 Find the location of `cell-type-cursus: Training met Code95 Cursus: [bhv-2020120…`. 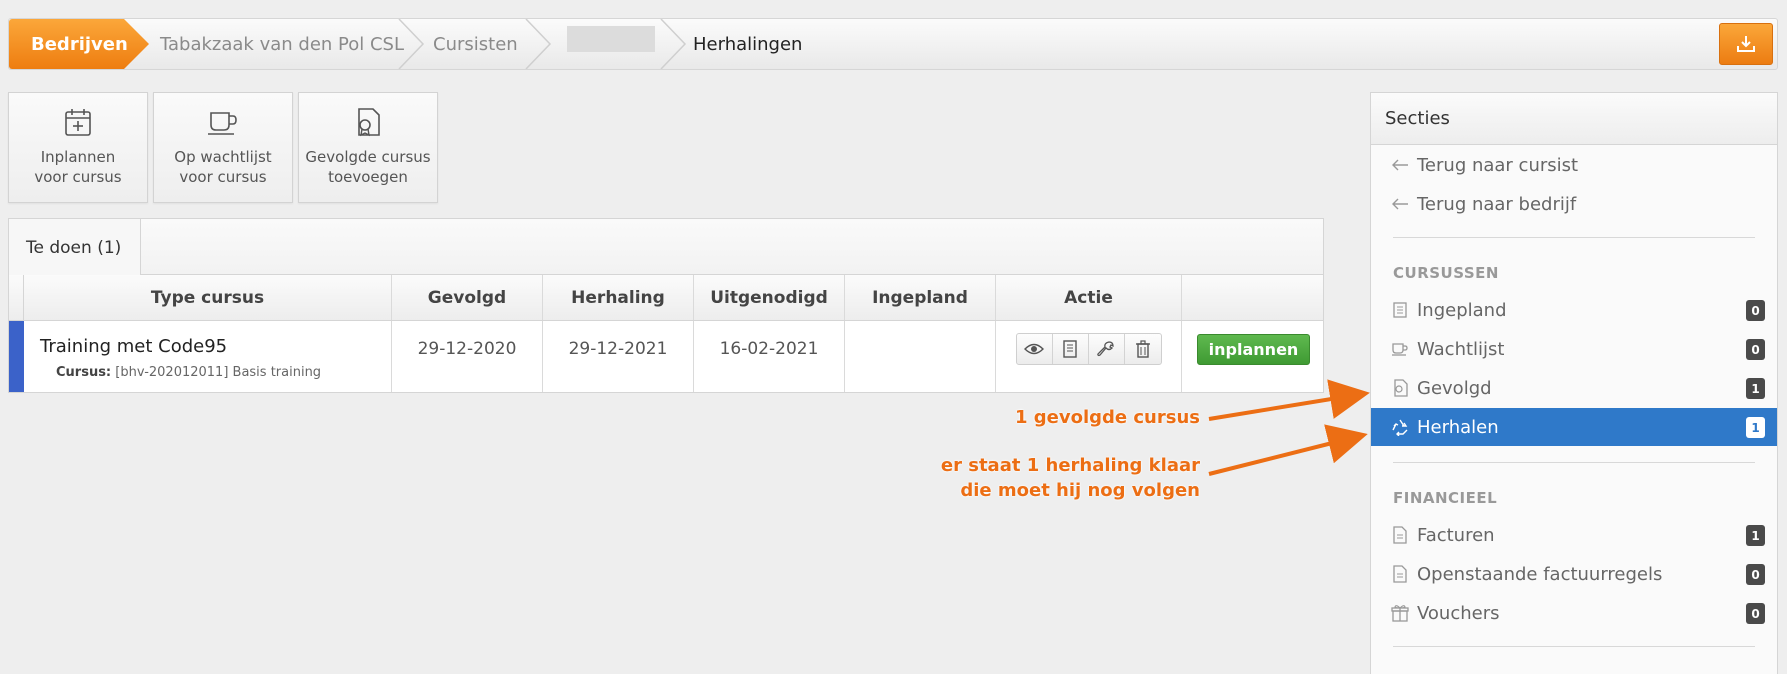

cell-type-cursus: Training met Code95 Cursus: [bhv-2020120… is located at coordinates (208, 356).